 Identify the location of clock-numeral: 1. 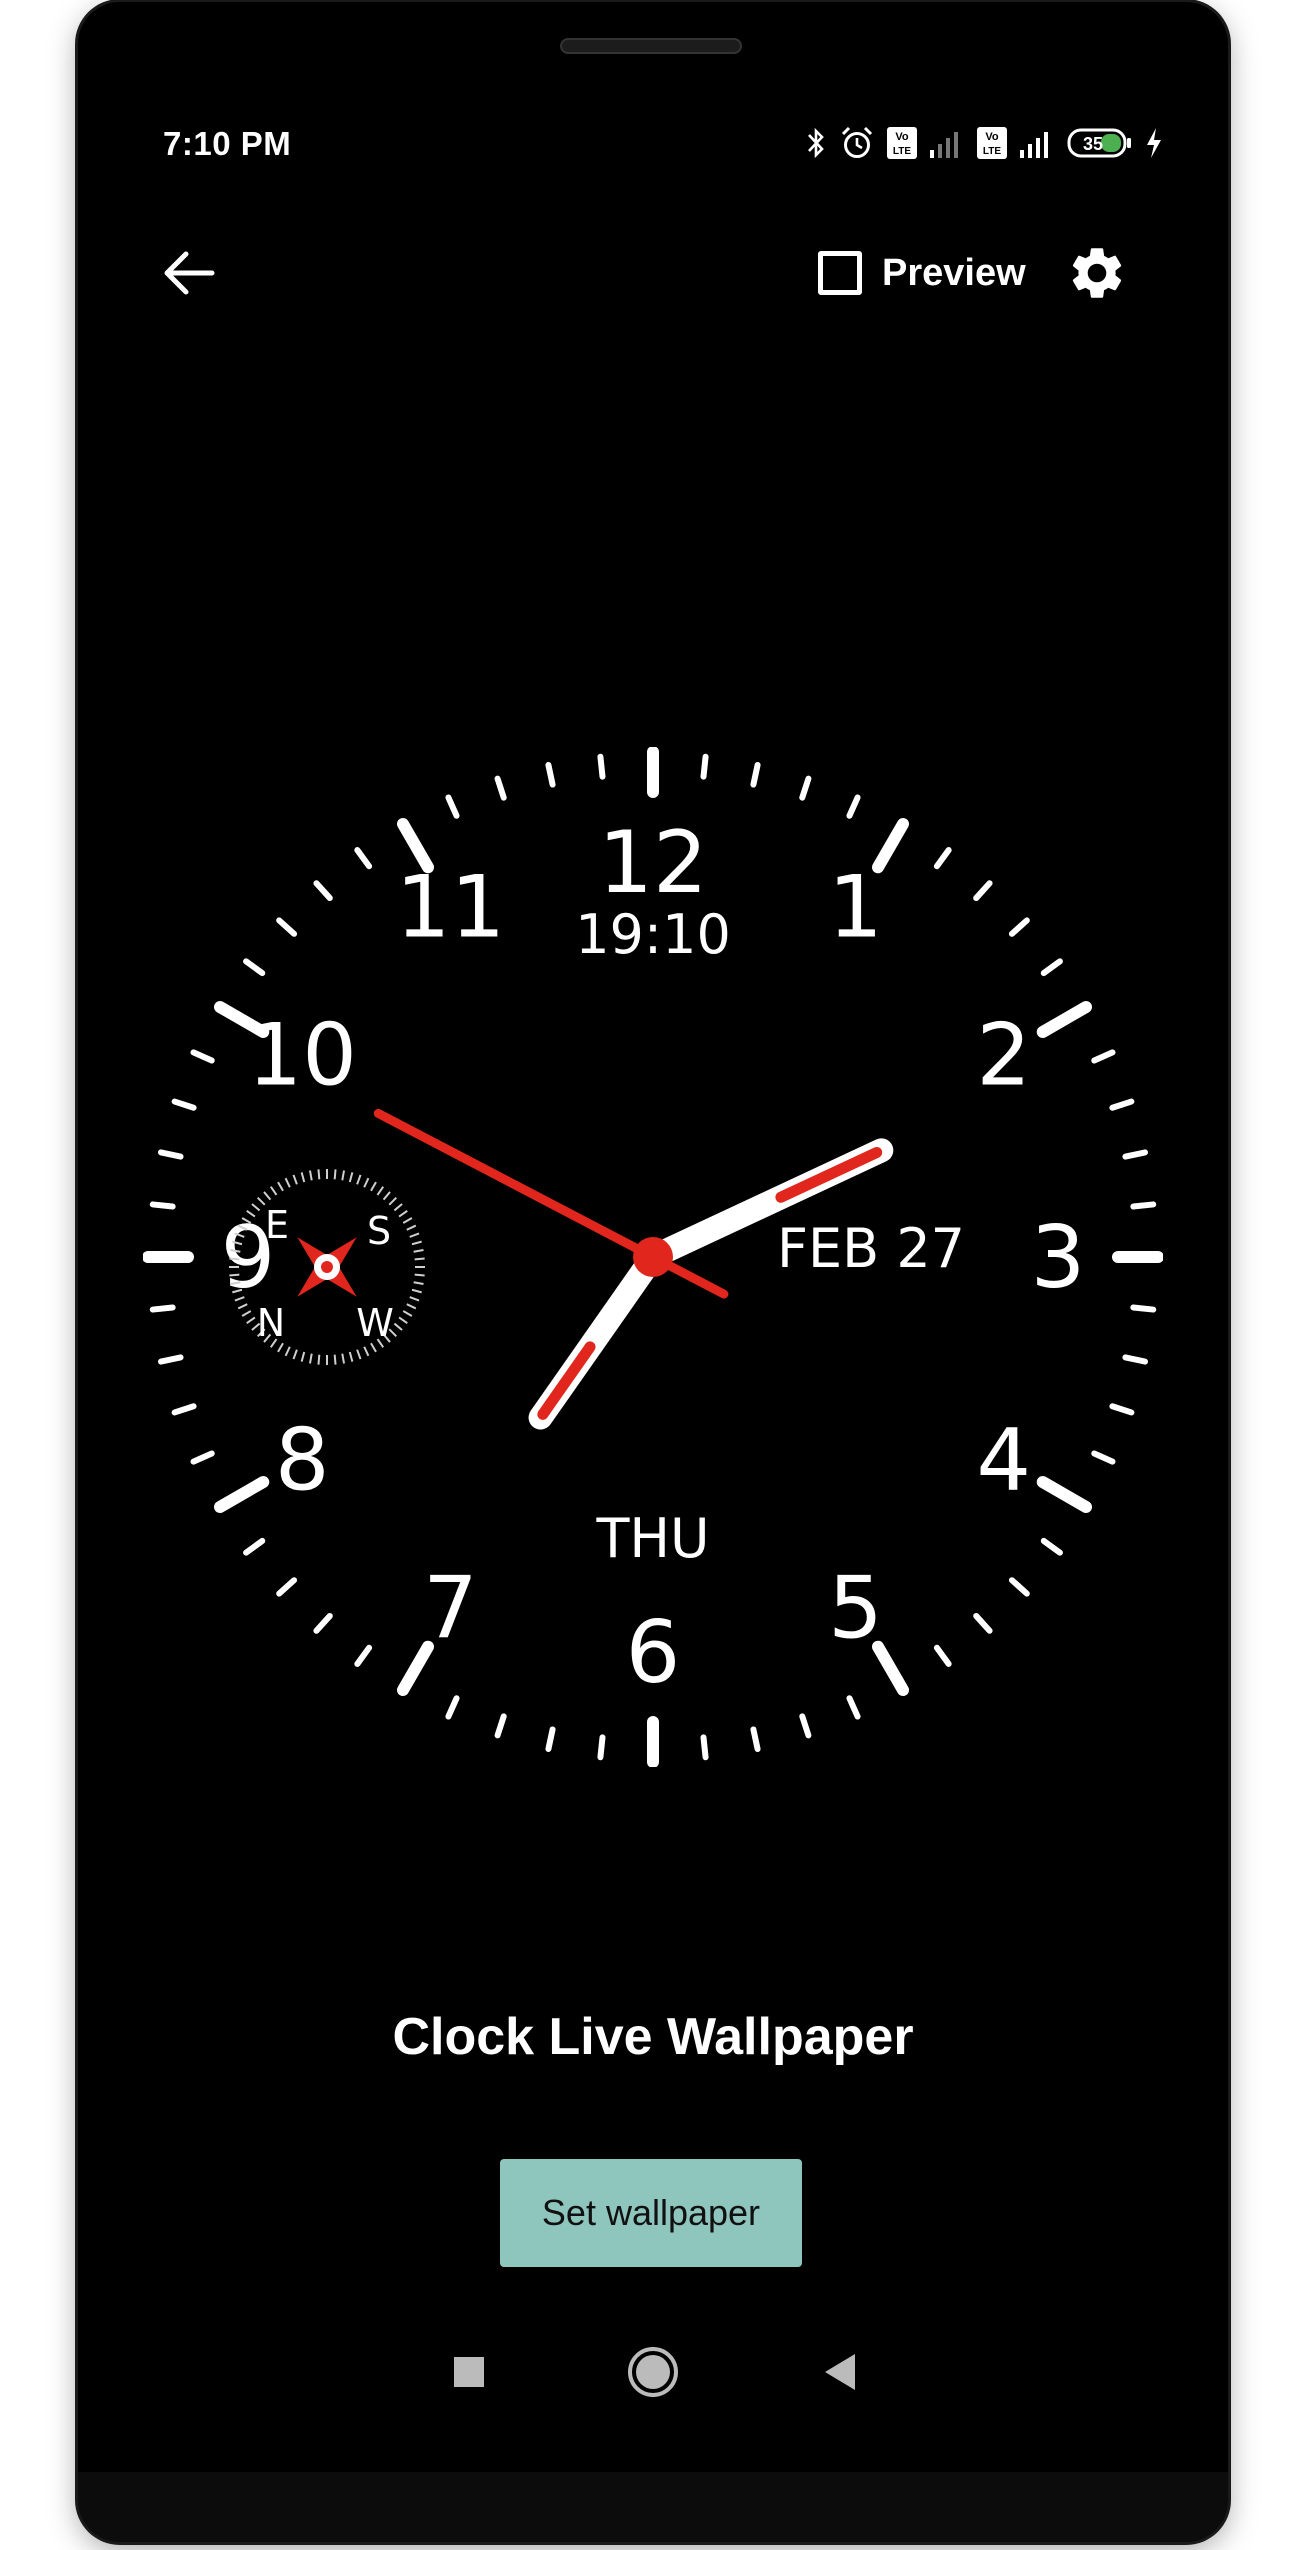
(855, 907).